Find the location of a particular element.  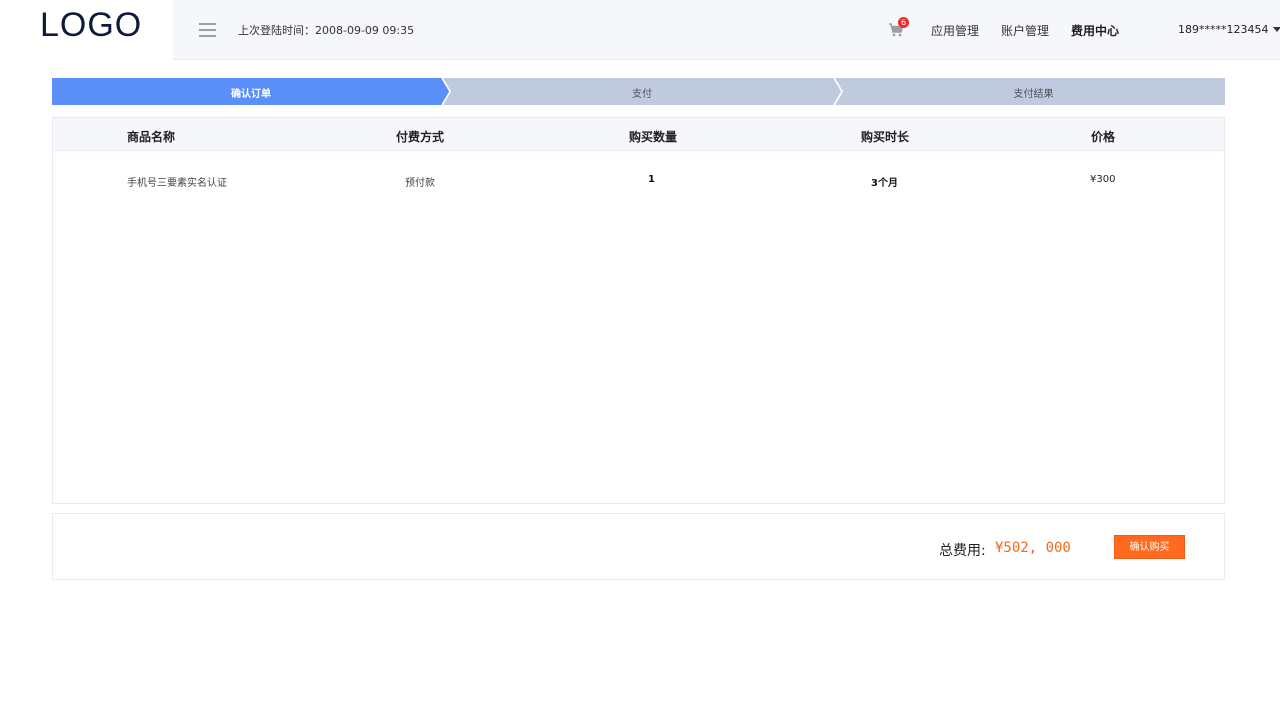

col-price: 价格 is located at coordinates (1103, 137).